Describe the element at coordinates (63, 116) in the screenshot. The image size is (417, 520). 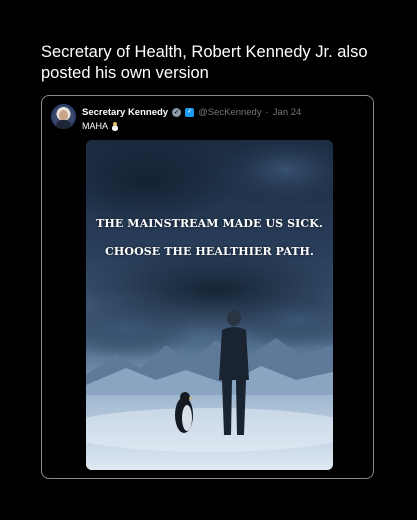
I see `avatar` at that location.